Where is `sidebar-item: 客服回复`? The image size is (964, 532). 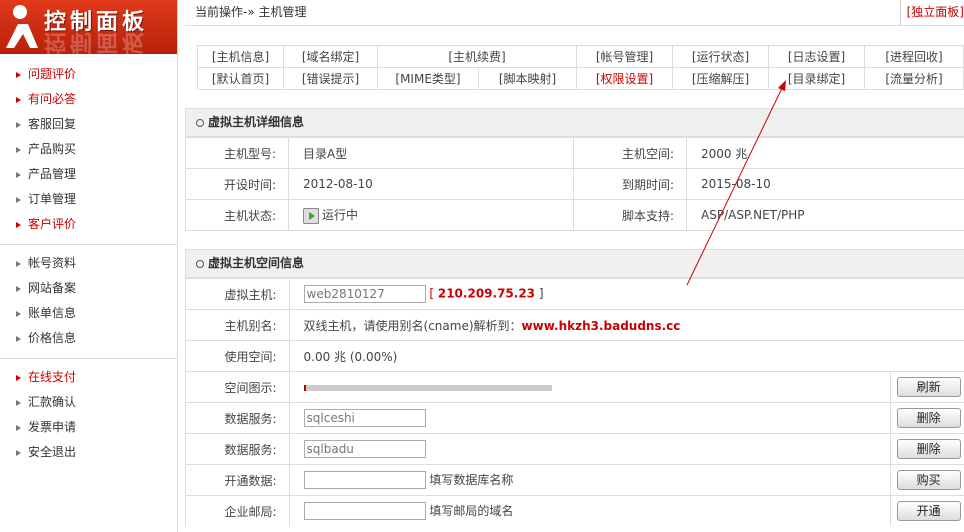 sidebar-item: 客服回复 is located at coordinates (88, 124).